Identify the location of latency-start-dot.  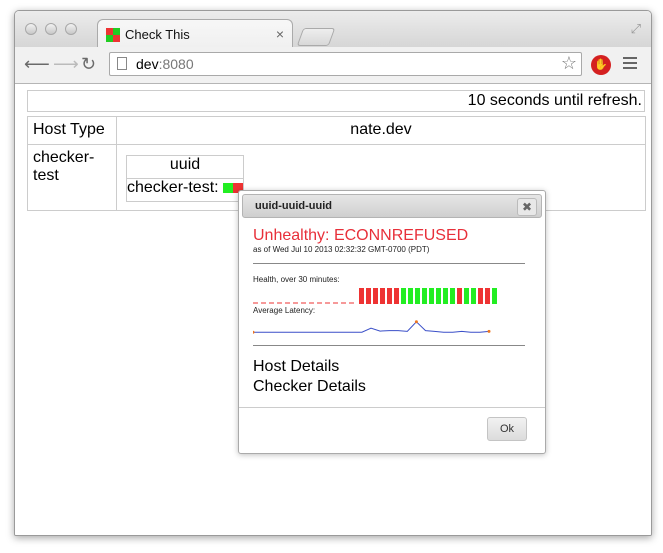
(254, 332).